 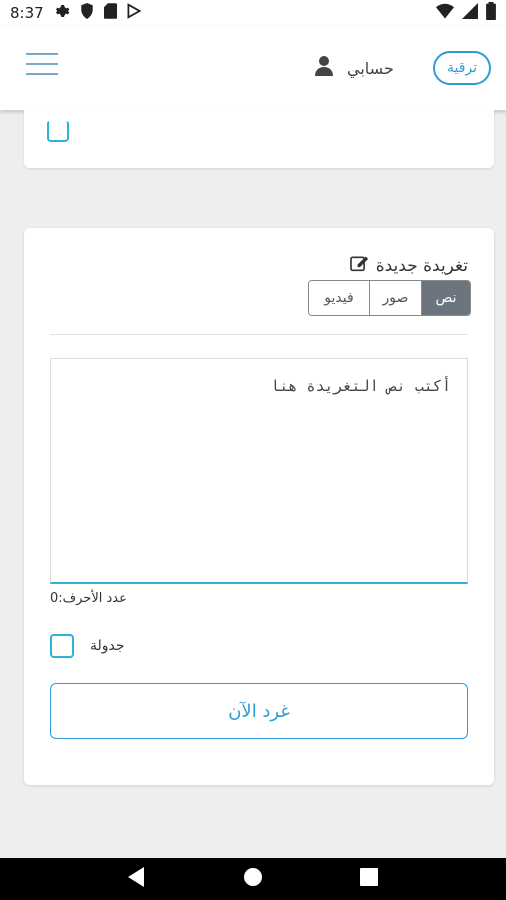 What do you see at coordinates (62, 646) in the screenshot?
I see `schedule-checkbox` at bounding box center [62, 646].